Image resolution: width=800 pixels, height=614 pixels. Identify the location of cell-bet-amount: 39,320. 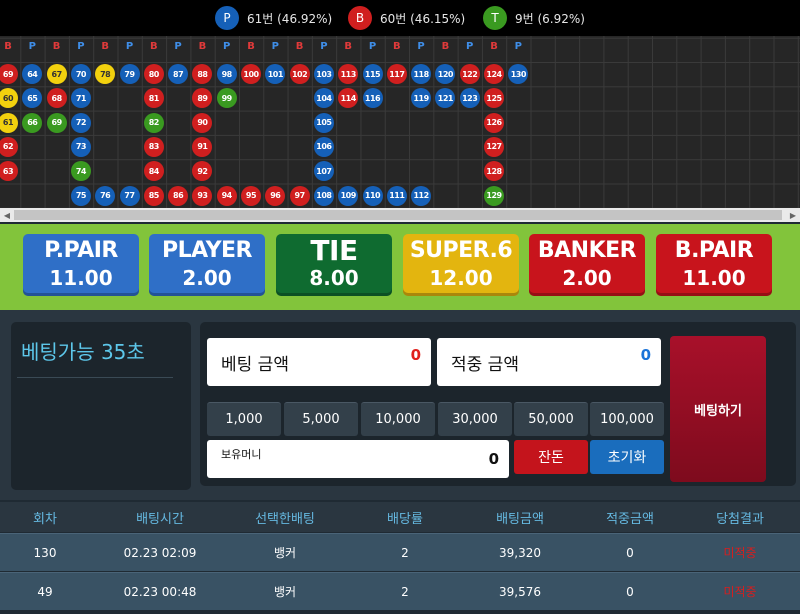
(520, 552).